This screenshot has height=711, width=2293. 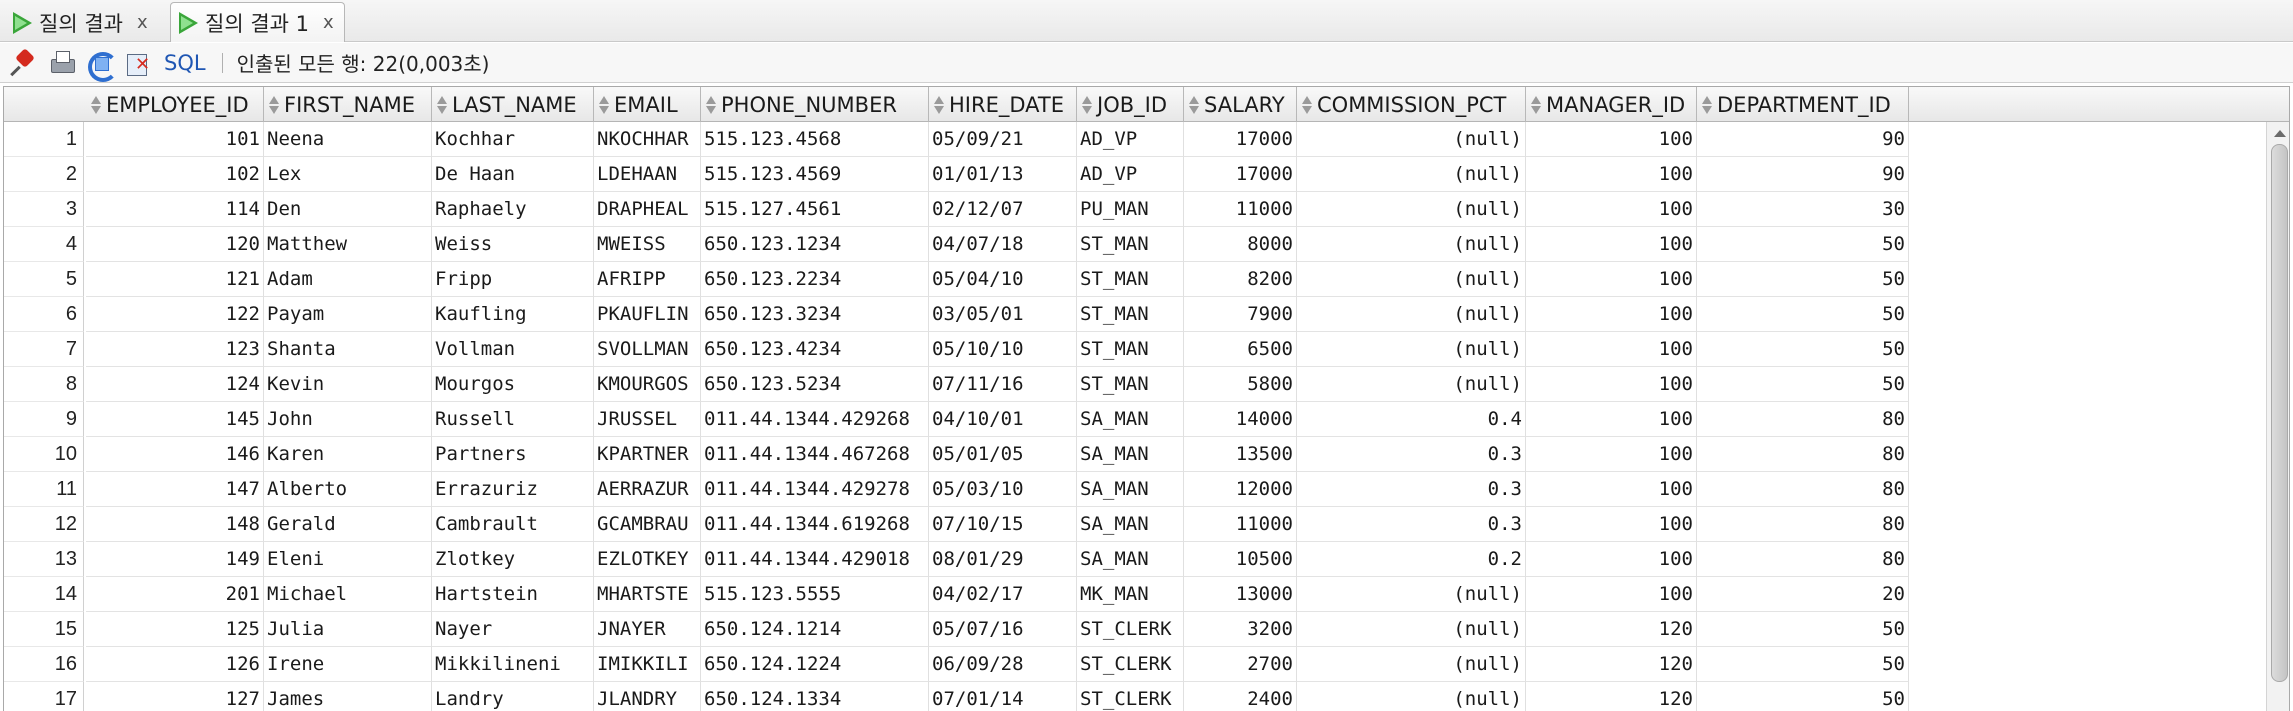 What do you see at coordinates (175, 209) in the screenshot?
I see `cell-employee-id: 114` at bounding box center [175, 209].